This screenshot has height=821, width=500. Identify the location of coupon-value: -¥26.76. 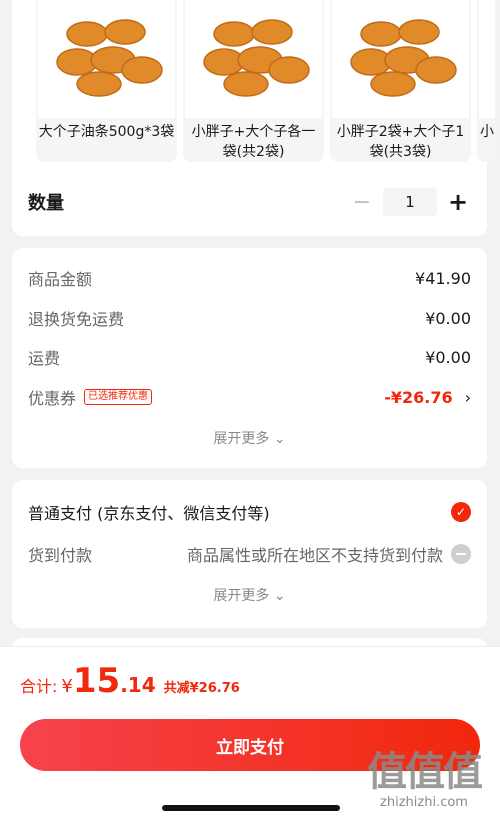
(418, 397).